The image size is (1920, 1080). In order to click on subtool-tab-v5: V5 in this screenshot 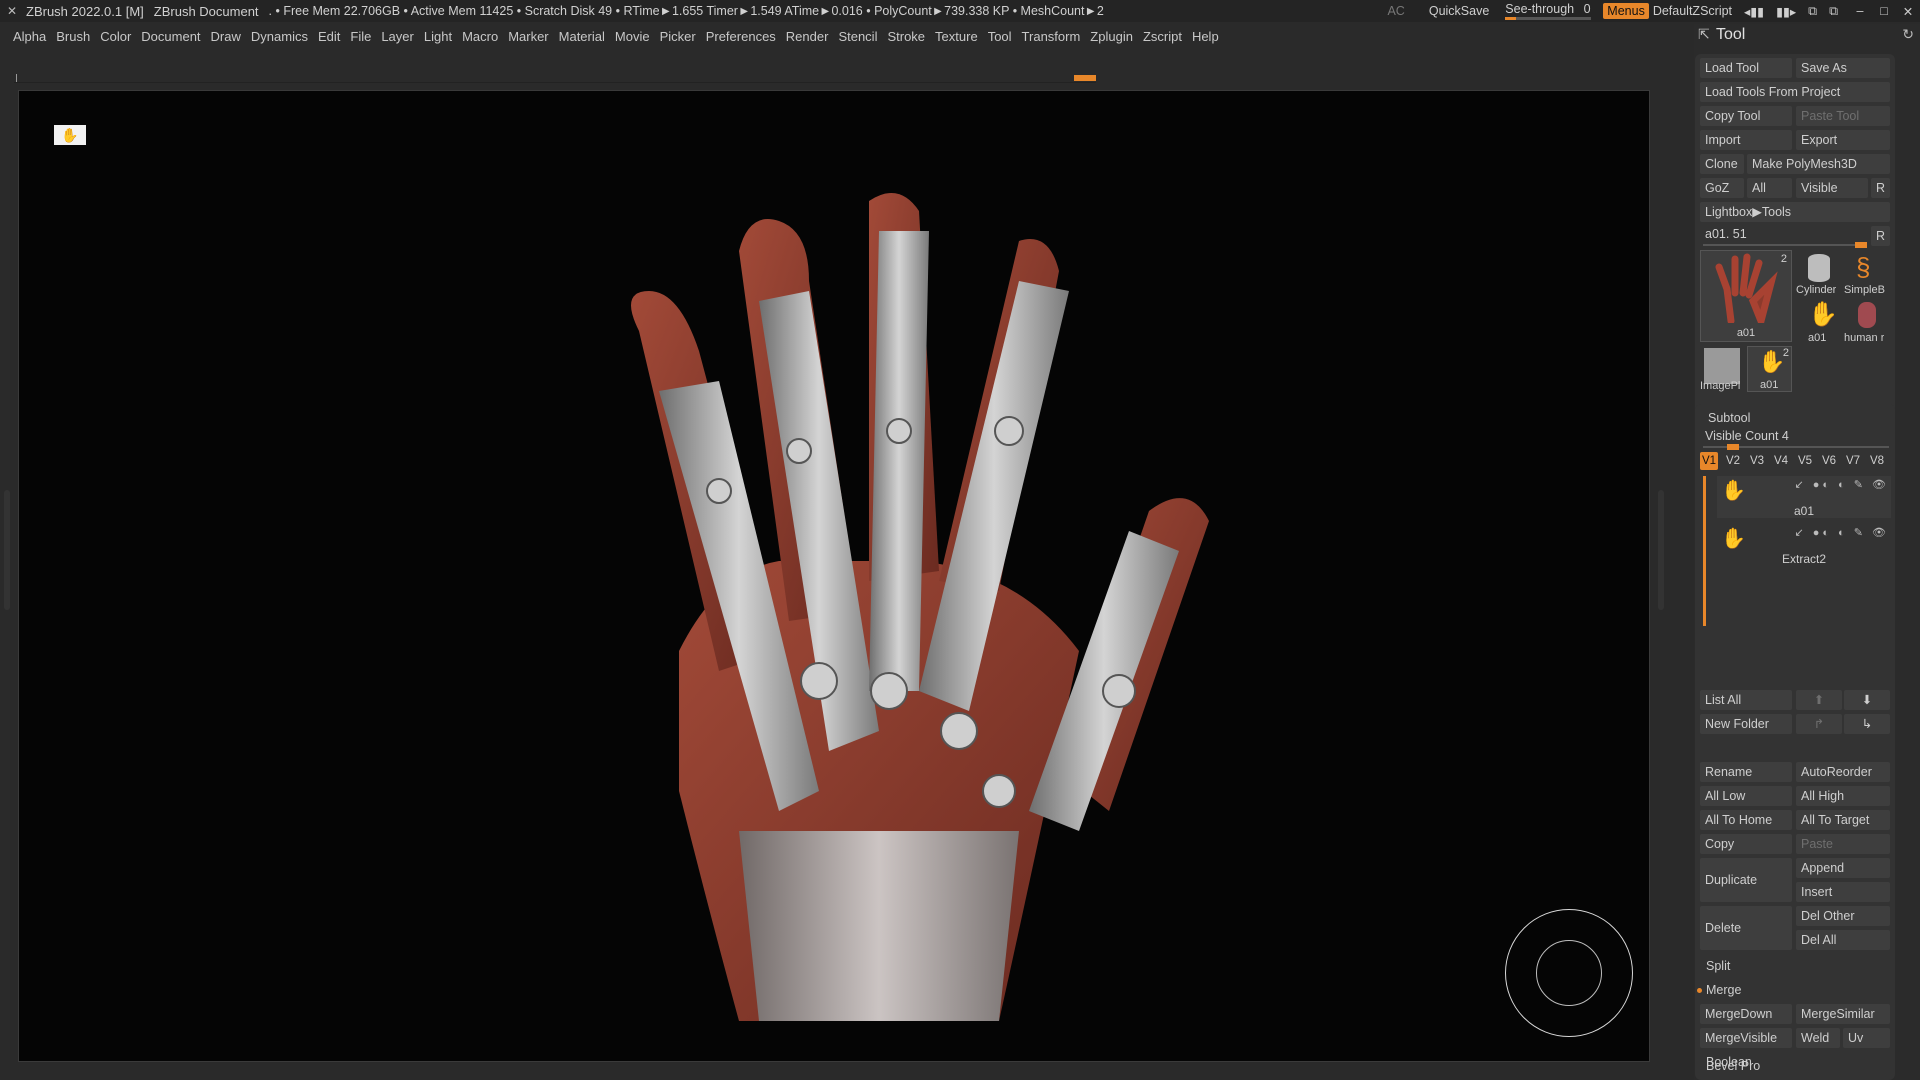, I will do `click(1805, 461)`.